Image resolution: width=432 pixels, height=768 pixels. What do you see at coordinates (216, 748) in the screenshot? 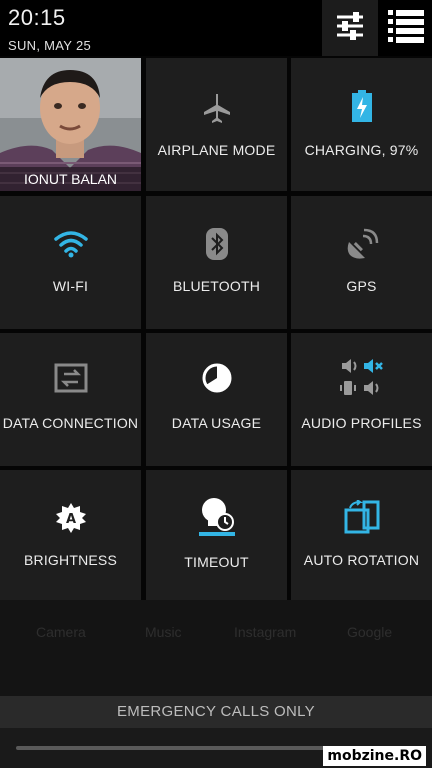
I see `panel-footer: mobzine.RO` at bounding box center [216, 748].